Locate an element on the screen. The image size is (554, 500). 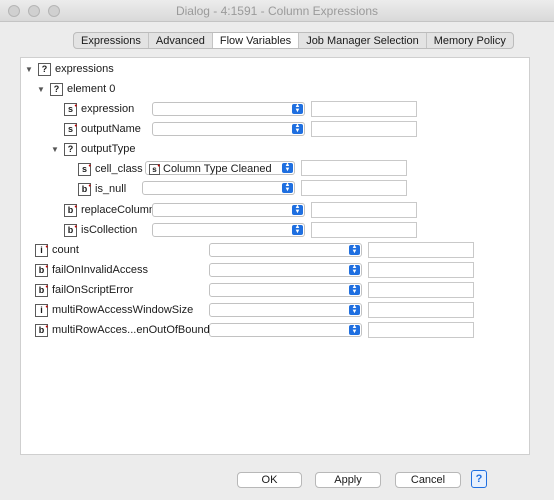
tree-node-output-name: s • outputName is located at coordinates (102, 129).